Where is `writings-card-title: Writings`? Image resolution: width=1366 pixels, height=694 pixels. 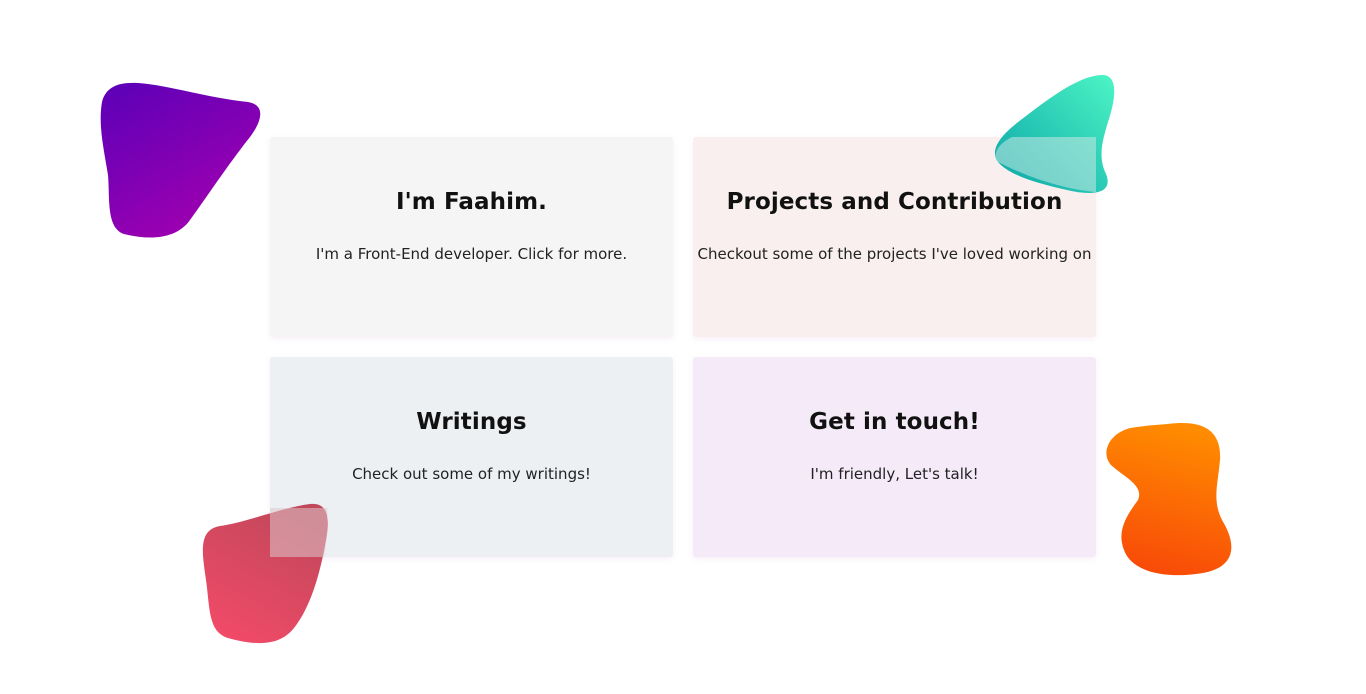
writings-card-title: Writings is located at coordinates (471, 422).